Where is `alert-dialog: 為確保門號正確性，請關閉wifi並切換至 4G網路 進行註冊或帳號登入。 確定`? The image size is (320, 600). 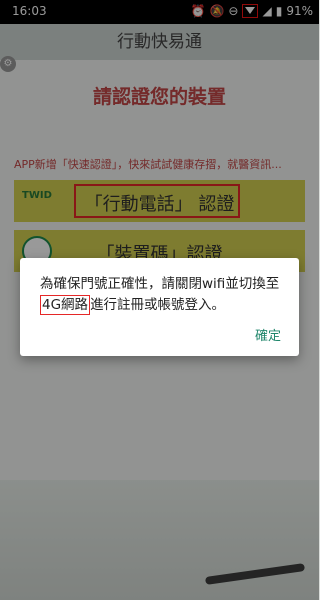 alert-dialog: 為確保門號正確性，請關閉wifi並切換至 4G網路 進行註冊或帳號登入。 確定 is located at coordinates (159, 307).